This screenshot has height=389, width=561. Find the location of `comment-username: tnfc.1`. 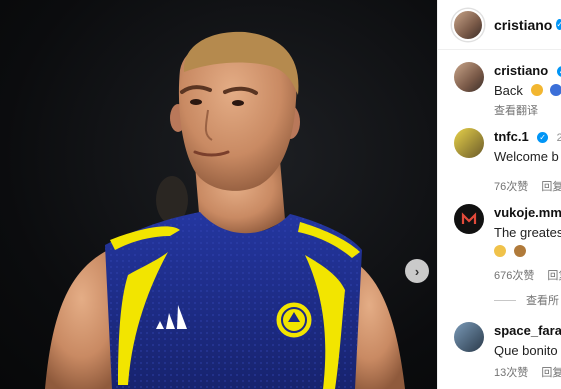

comment-username: tnfc.1 is located at coordinates (511, 136).